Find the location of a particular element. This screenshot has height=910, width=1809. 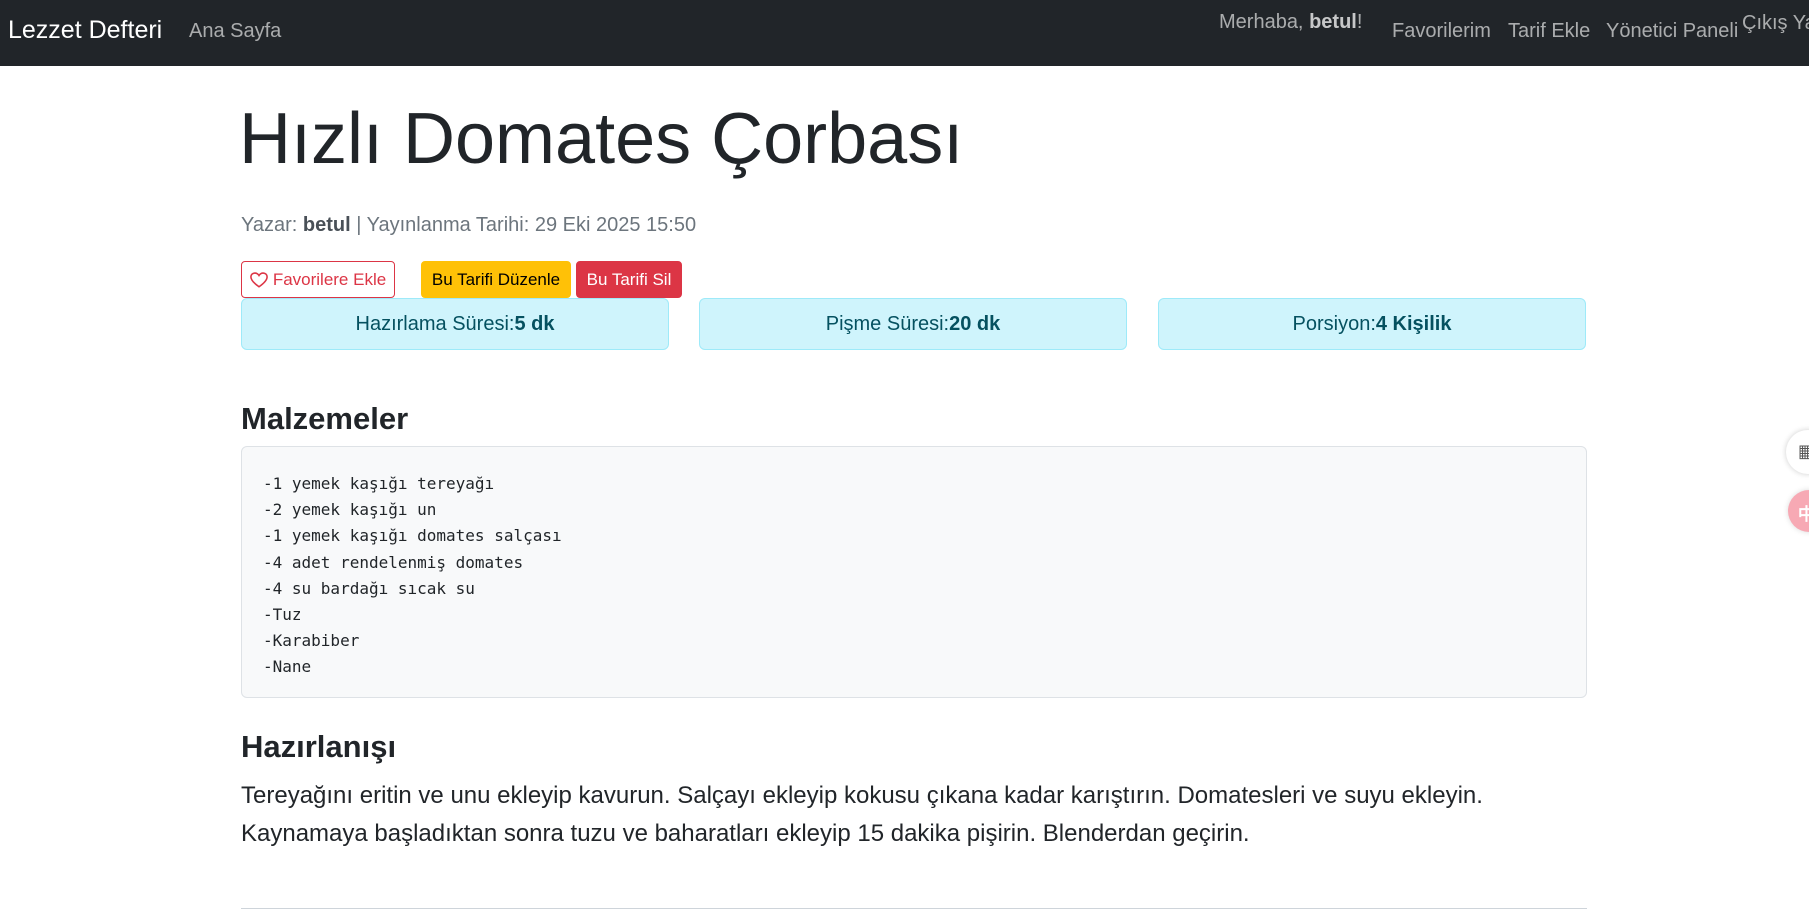

nav-admin-panel-link: Yönetici Paneli is located at coordinates (1672, 31).